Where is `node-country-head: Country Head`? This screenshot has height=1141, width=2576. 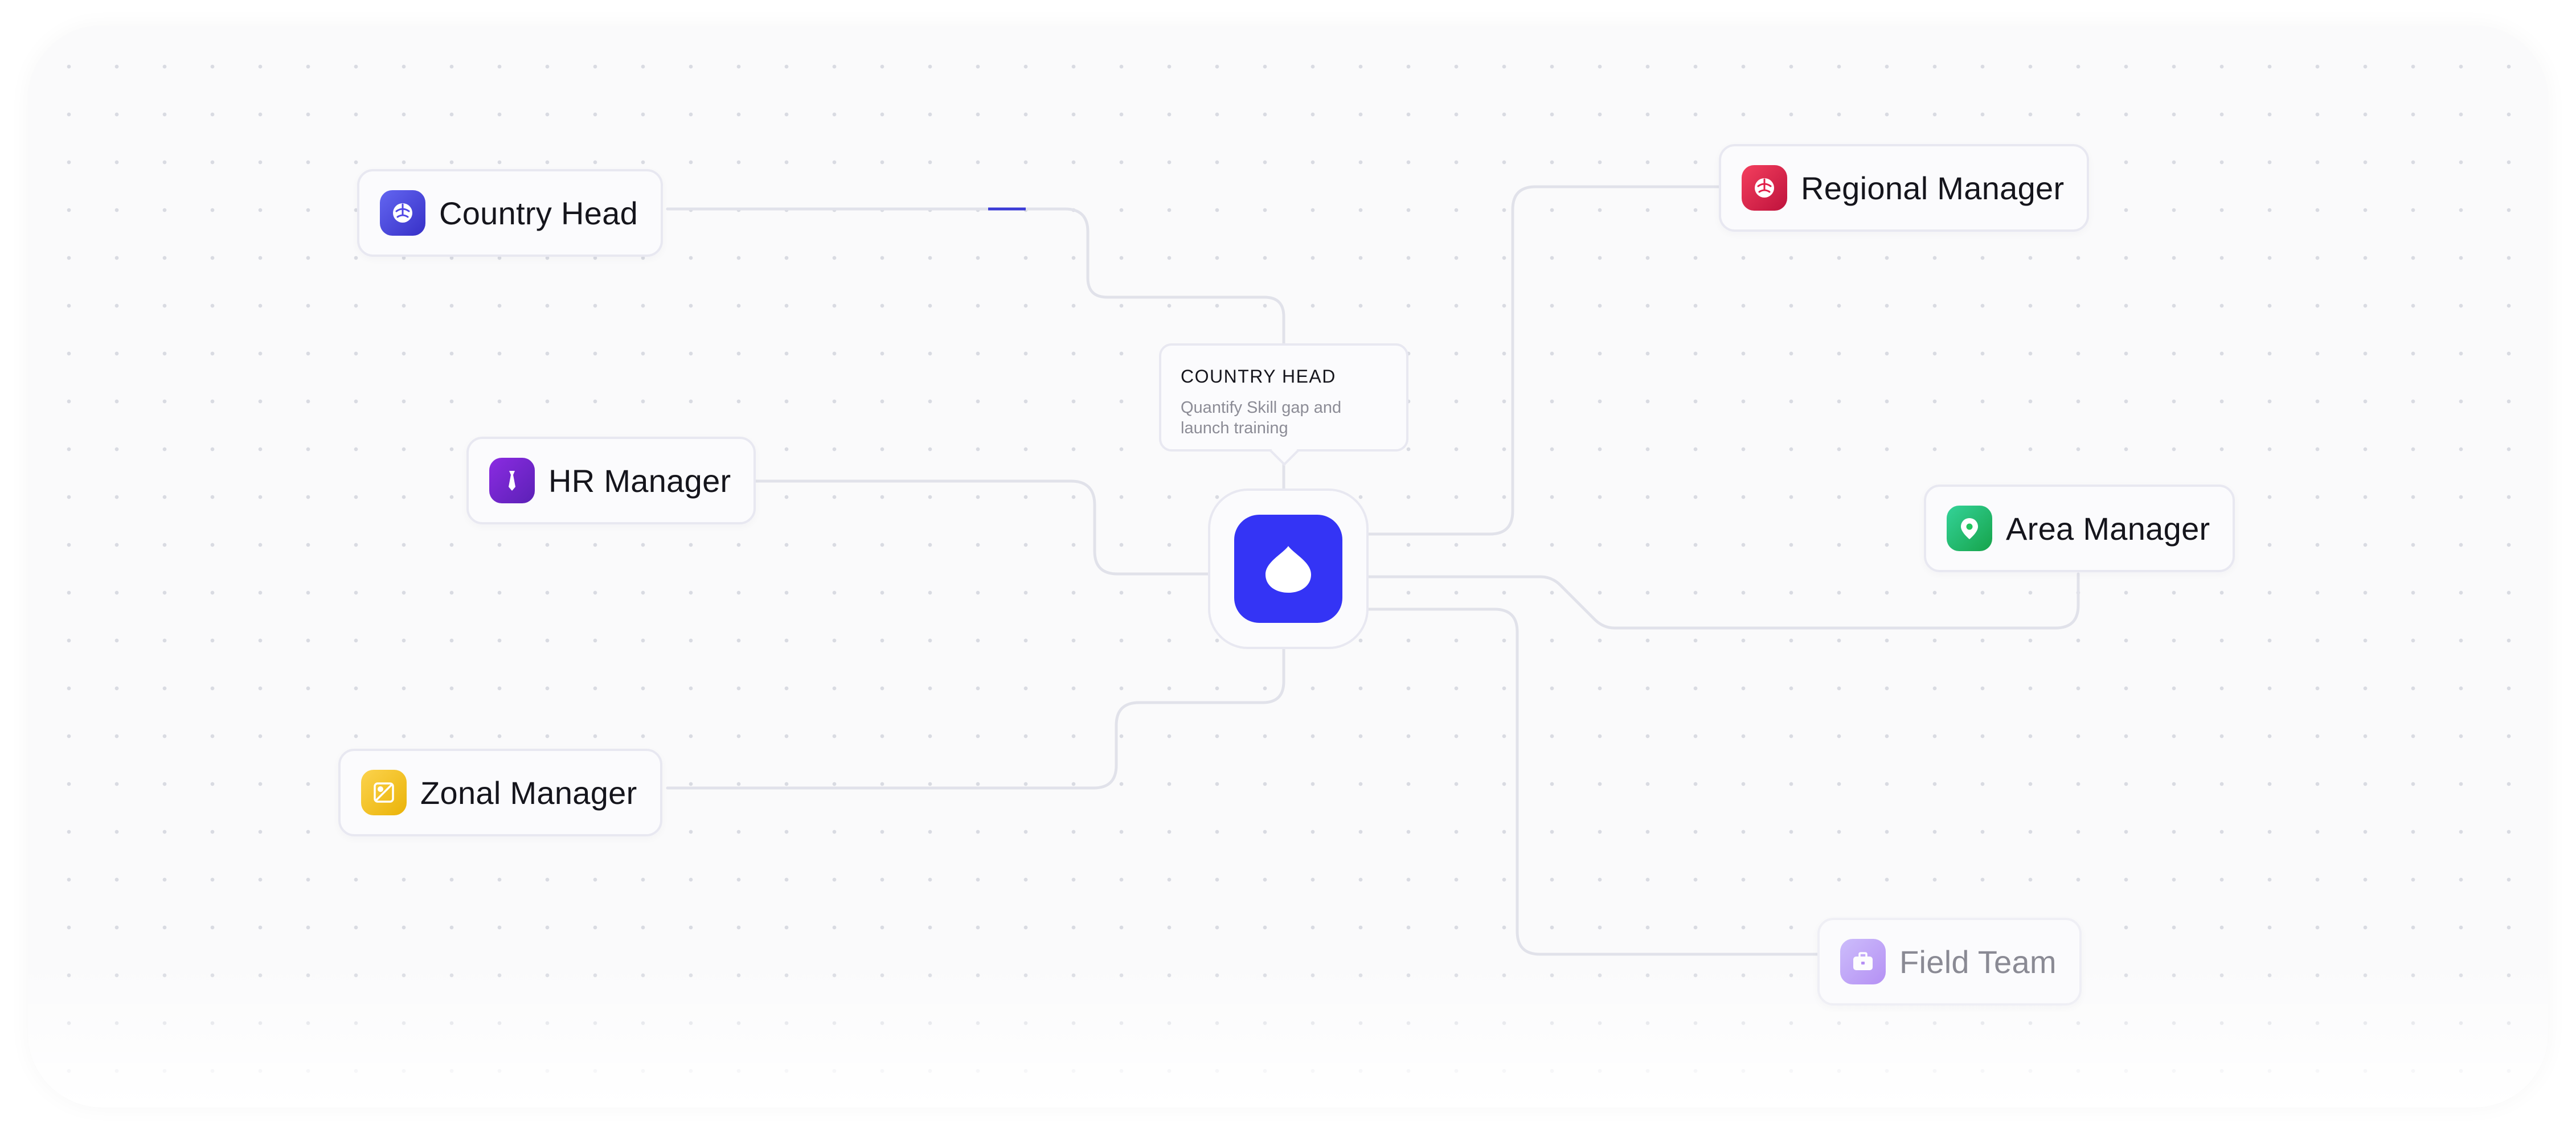 node-country-head: Country Head is located at coordinates (510, 213).